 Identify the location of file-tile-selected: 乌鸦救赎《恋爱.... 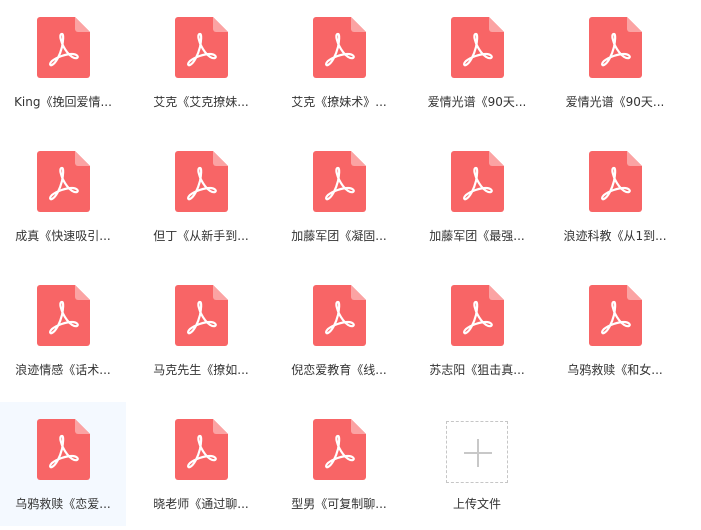
(63, 464).